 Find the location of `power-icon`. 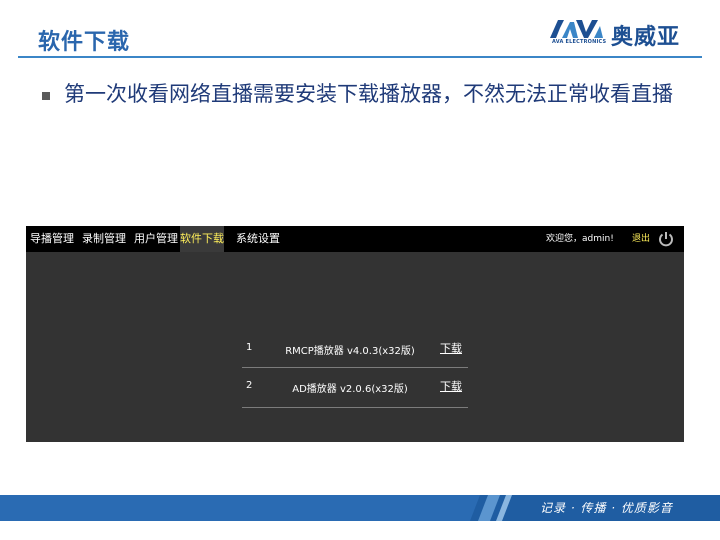

power-icon is located at coordinates (666, 239).